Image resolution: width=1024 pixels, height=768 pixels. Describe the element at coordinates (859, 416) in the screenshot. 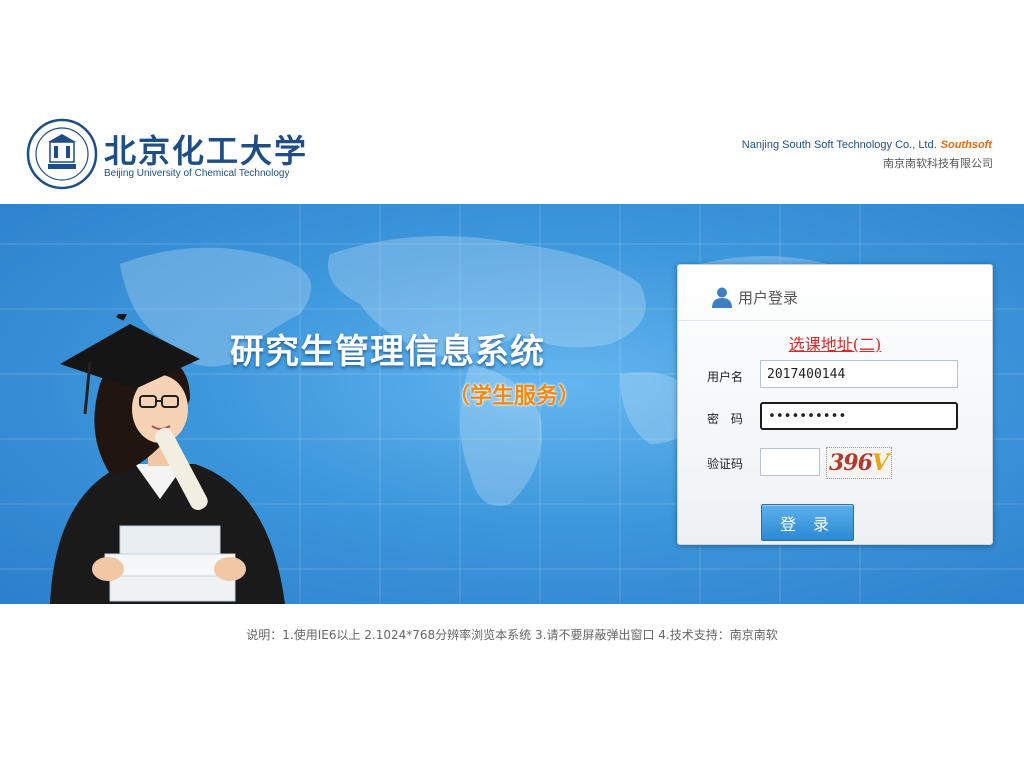

I see `password-input` at that location.